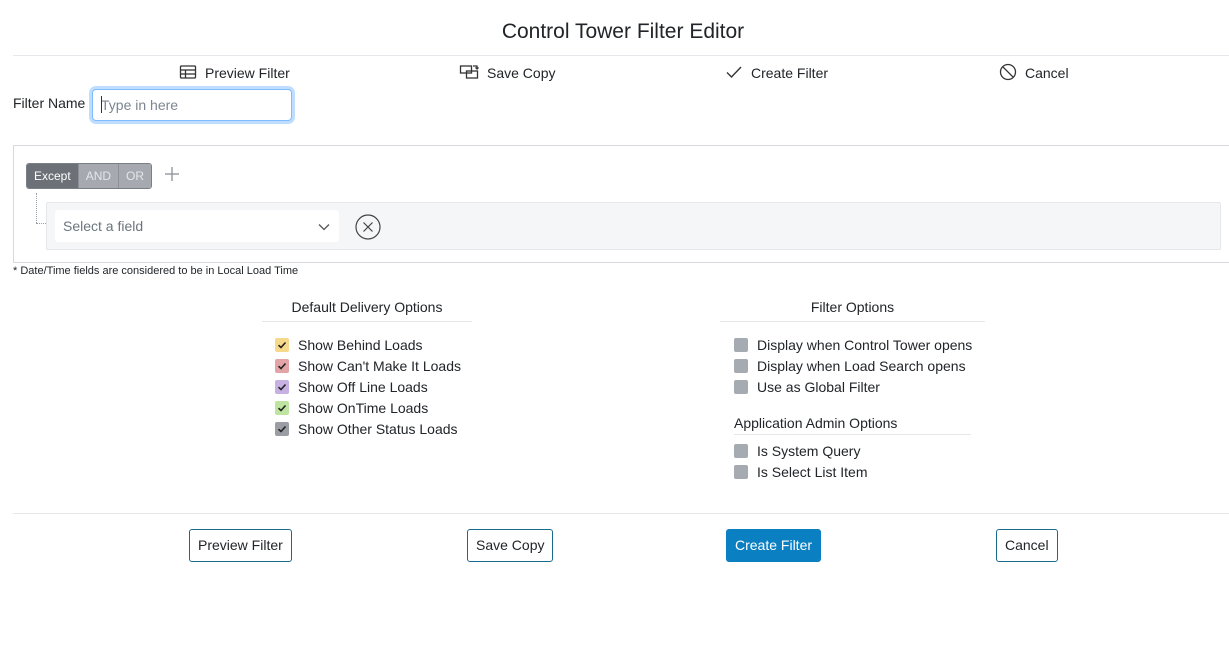 The height and width of the screenshot is (647, 1229). I want to click on tree-connector, so click(36, 208).